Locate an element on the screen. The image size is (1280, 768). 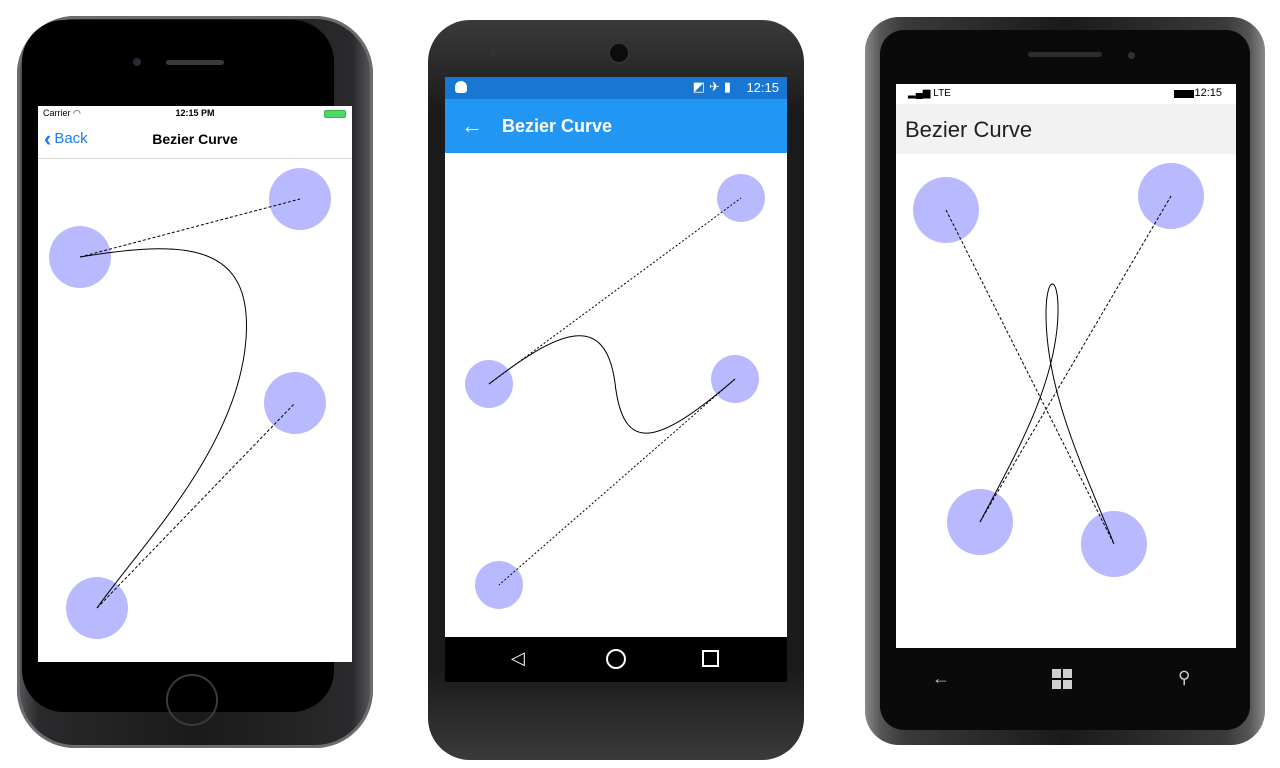
winphone-status-bar: ▂▄▆ LTE 12:15 is located at coordinates (1066, 94).